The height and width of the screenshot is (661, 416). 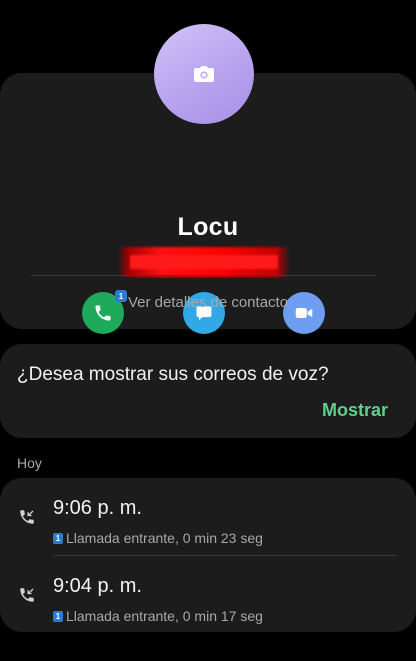 I want to click on voicemail-question: ¿Desea mostrar sus correos de voz?, so click(x=173, y=374).